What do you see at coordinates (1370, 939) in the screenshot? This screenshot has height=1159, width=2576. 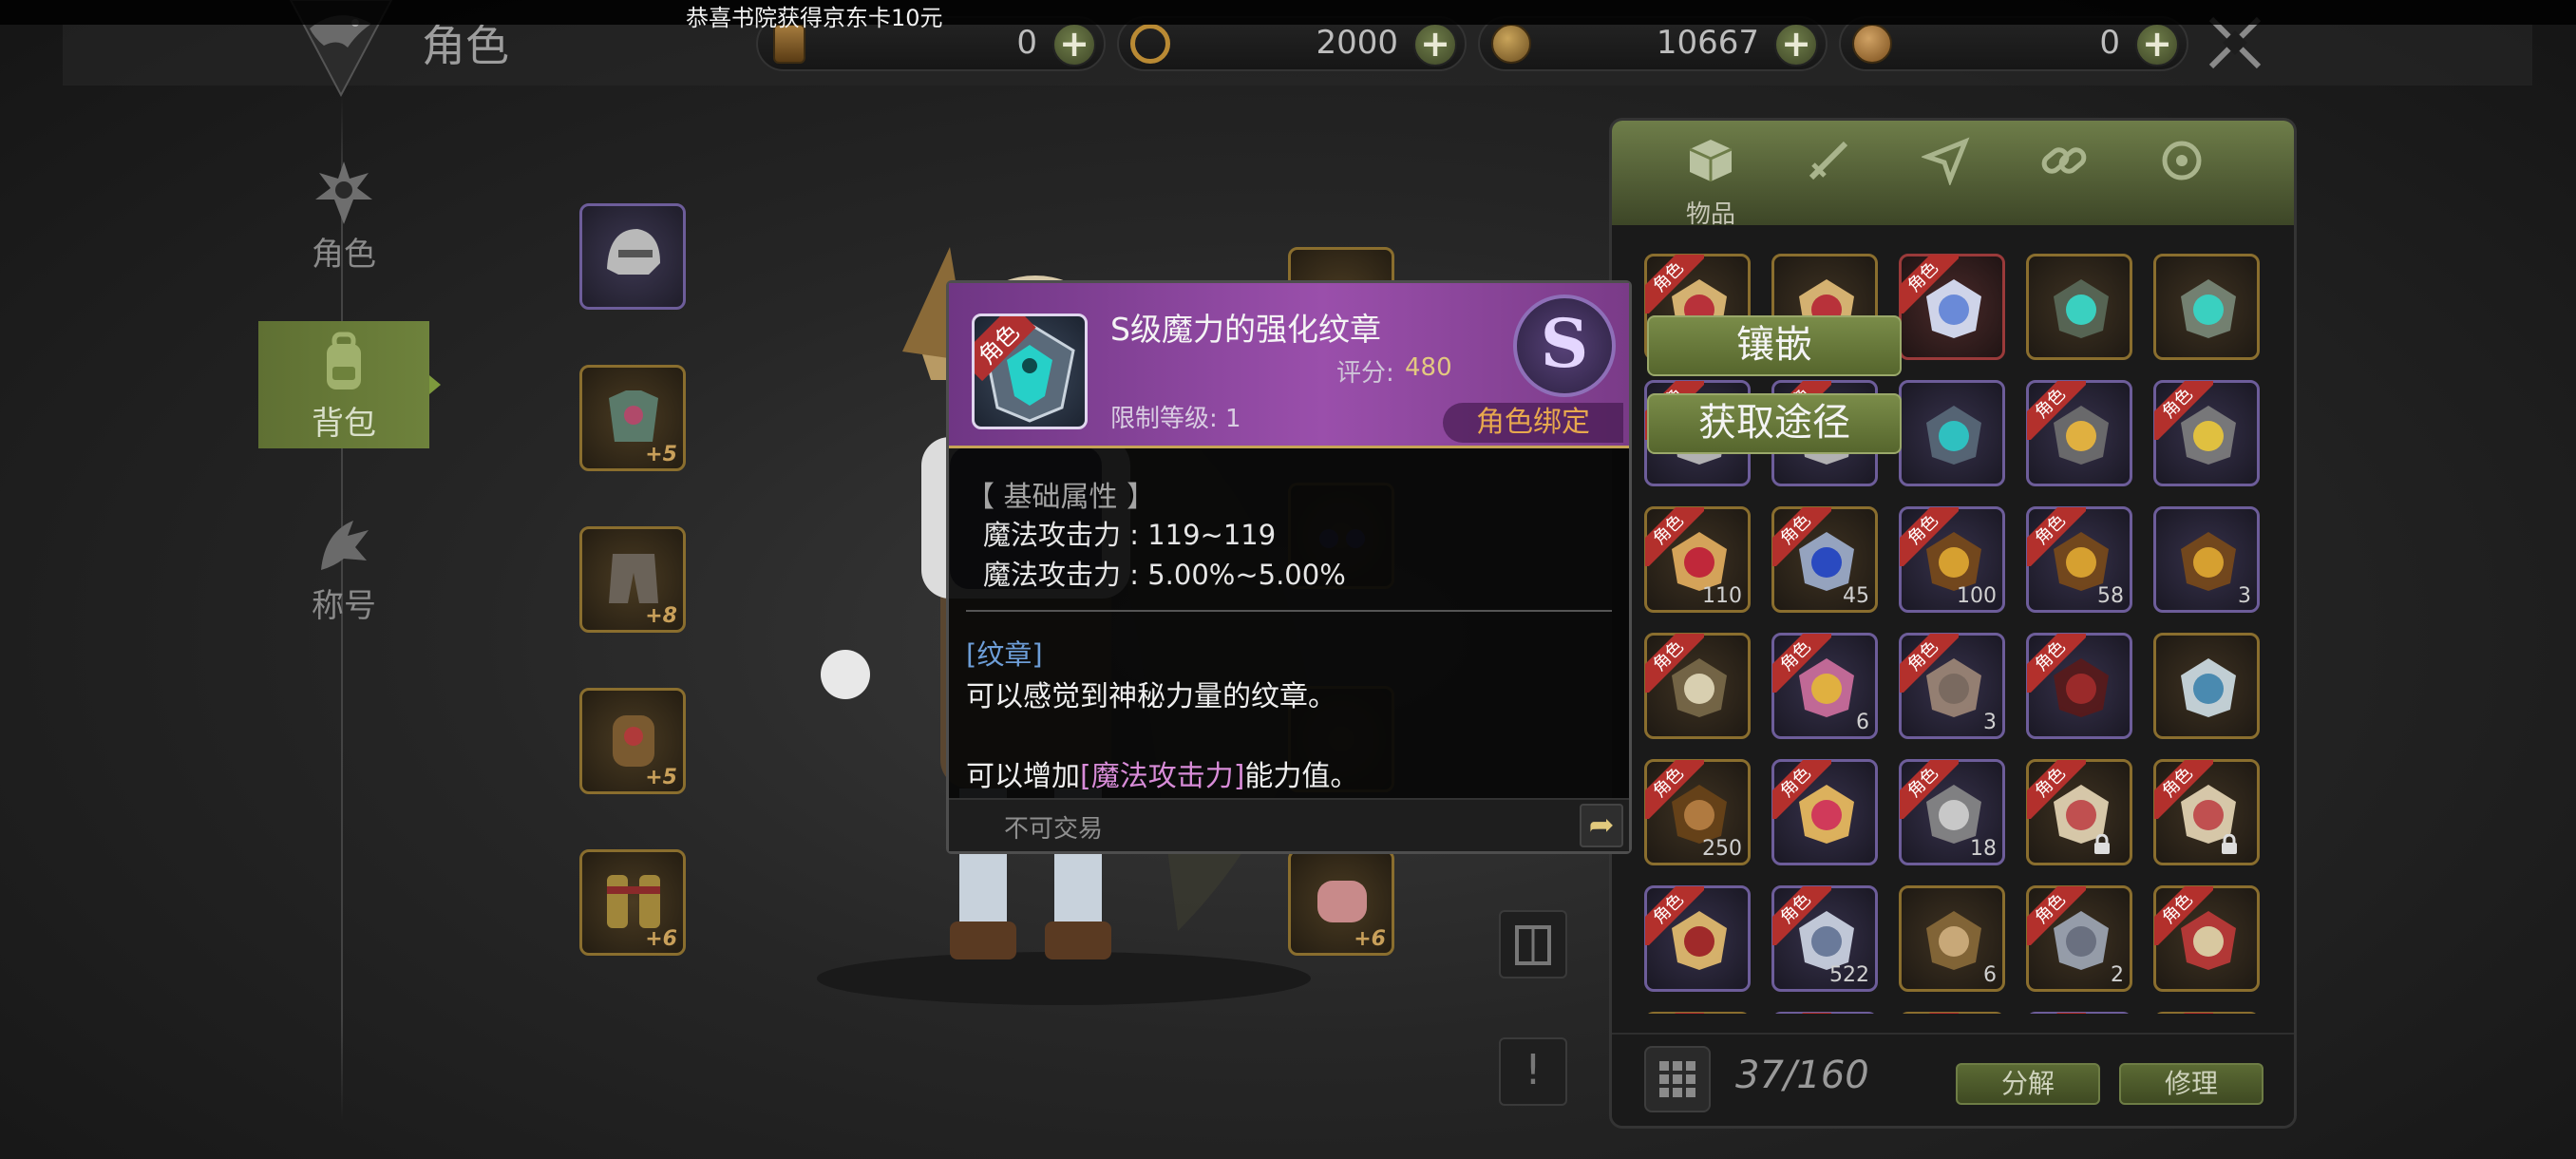 I see `enhance-level: +6` at bounding box center [1370, 939].